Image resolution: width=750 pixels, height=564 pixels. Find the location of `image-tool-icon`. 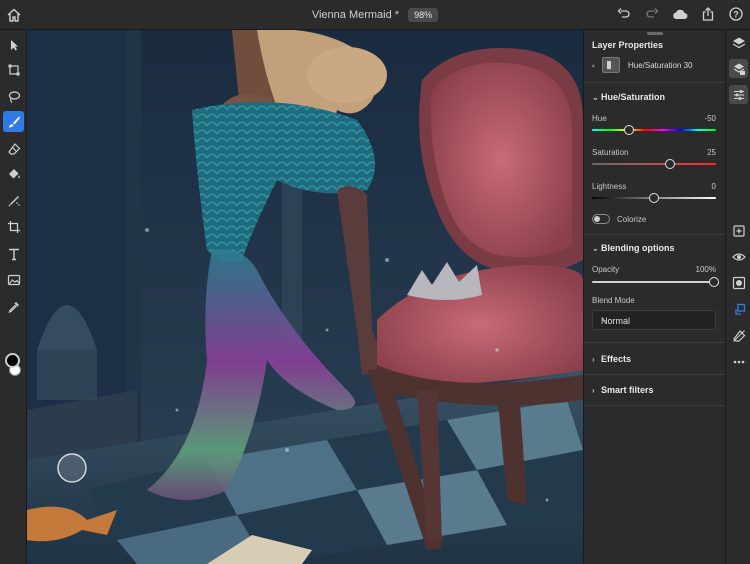

image-tool-icon is located at coordinates (13, 279).